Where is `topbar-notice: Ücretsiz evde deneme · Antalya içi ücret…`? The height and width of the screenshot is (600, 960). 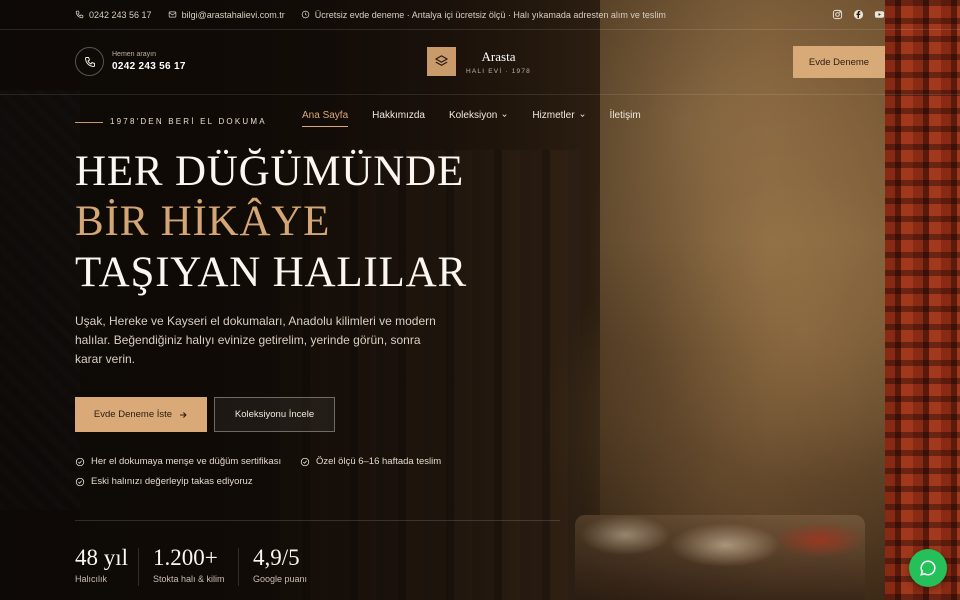
topbar-notice: Ücretsiz evde deneme · Antalya içi ücret… is located at coordinates (483, 15).